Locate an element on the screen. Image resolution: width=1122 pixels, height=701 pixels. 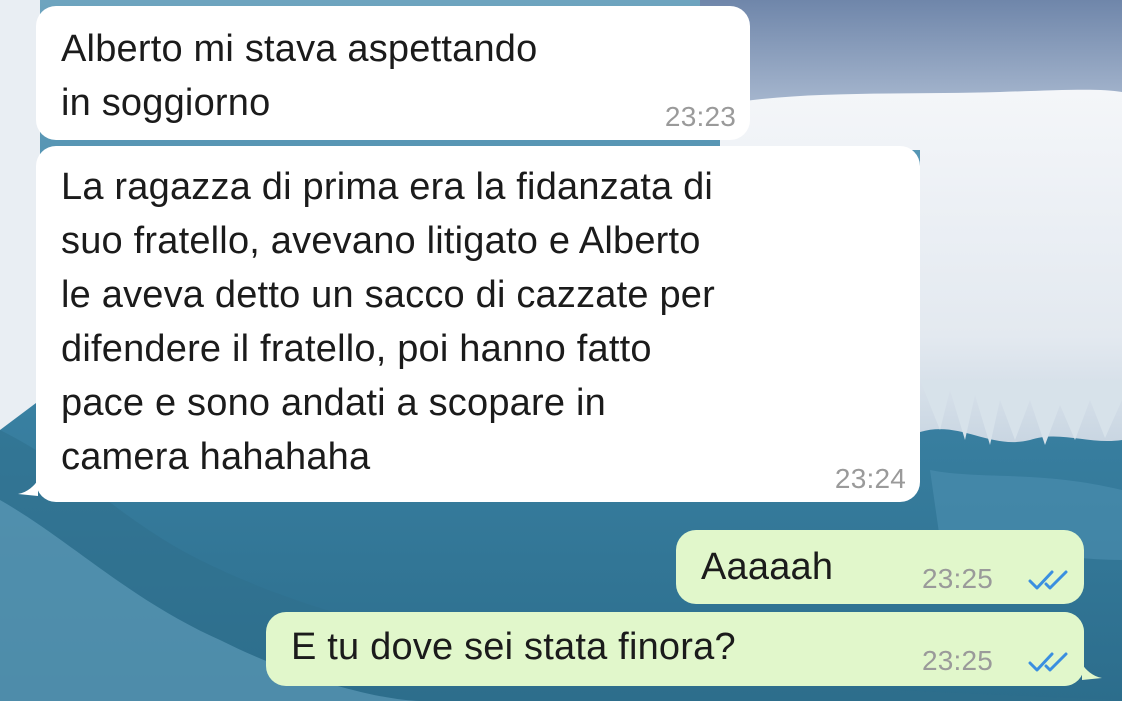
outgoing-message-bubble: E tu dove sei stata finora? 23:25 is located at coordinates (675, 649).